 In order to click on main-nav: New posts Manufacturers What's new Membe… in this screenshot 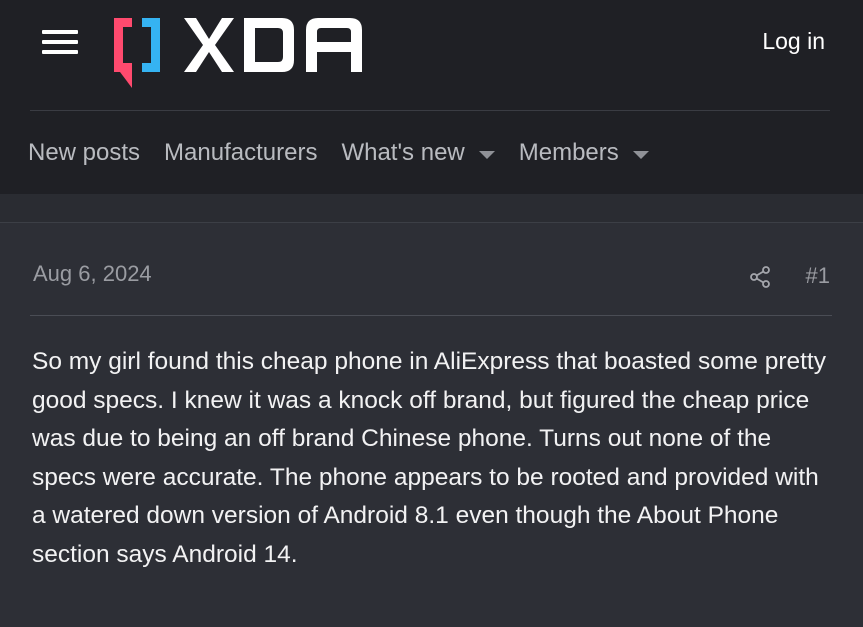, I will do `click(350, 153)`.